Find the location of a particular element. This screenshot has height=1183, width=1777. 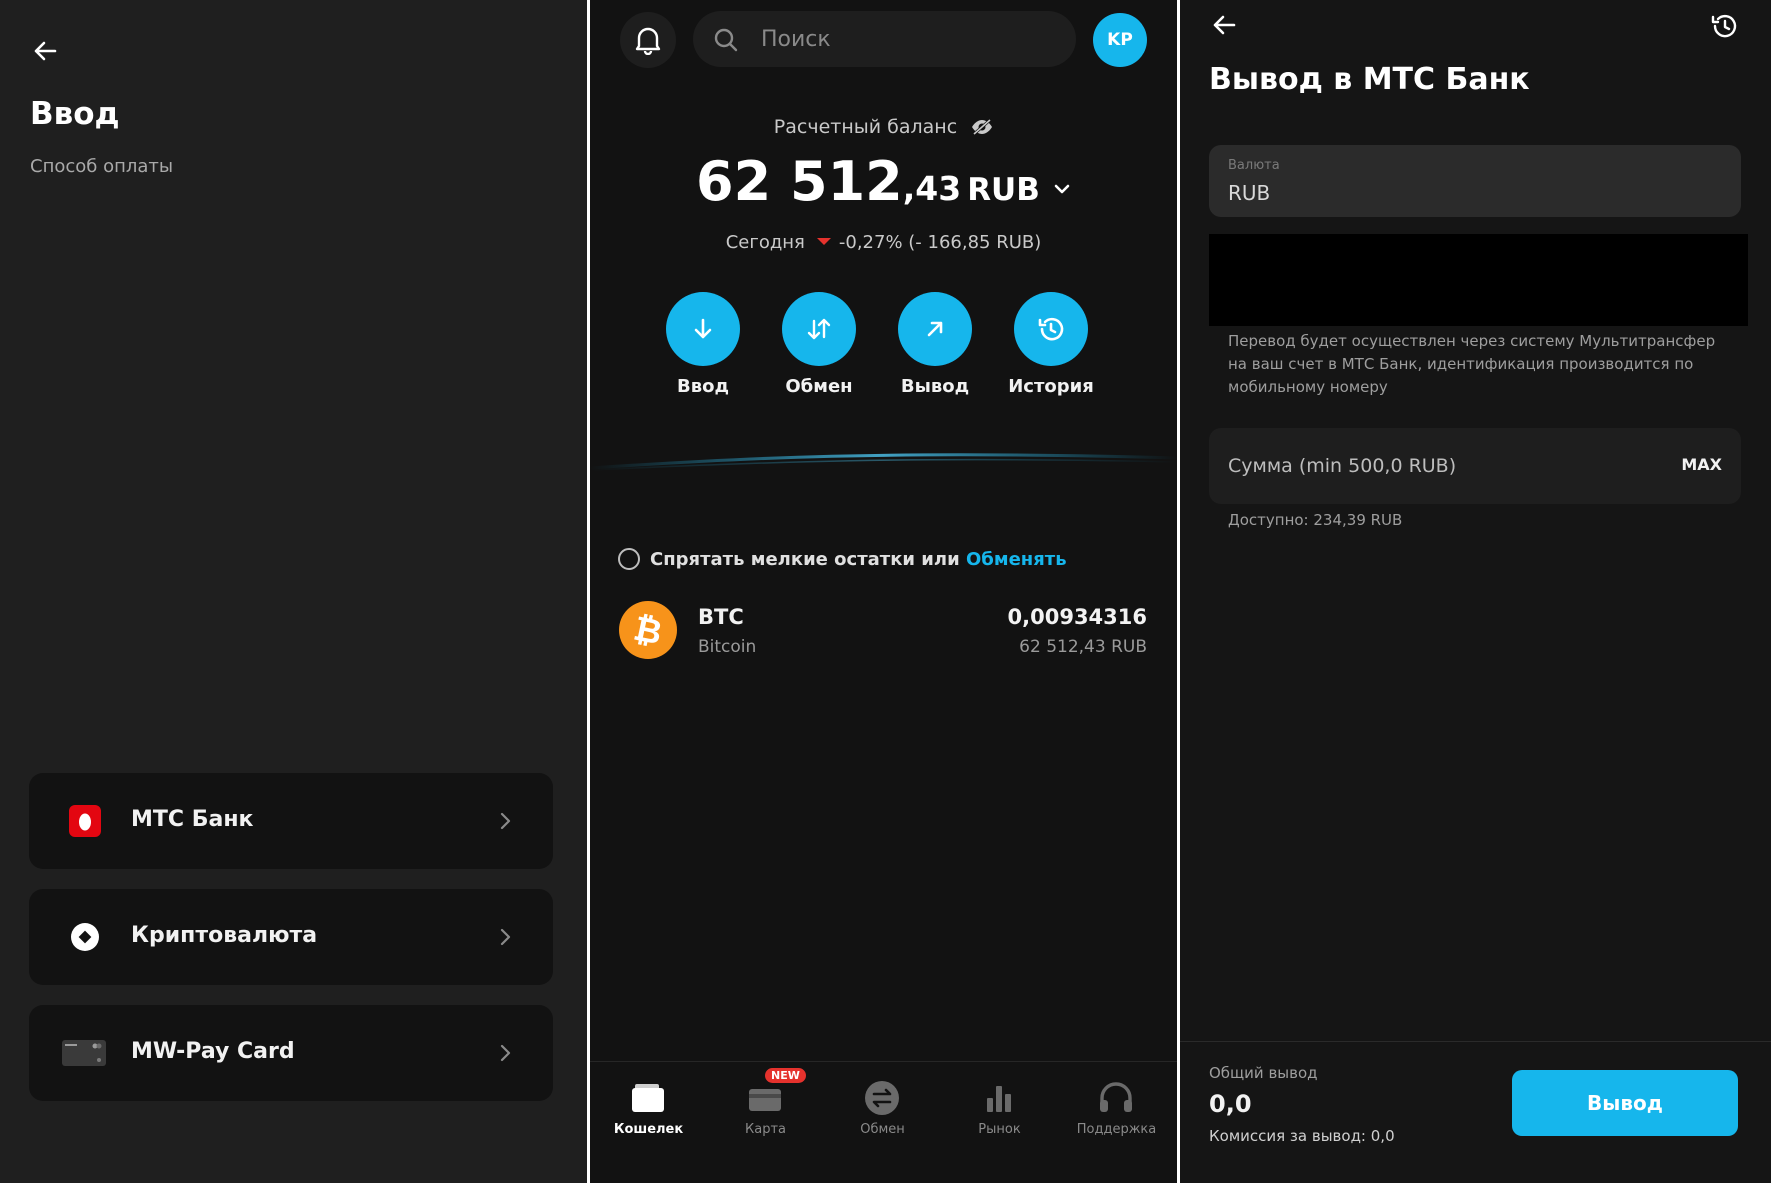

bell-icon is located at coordinates (648, 41).